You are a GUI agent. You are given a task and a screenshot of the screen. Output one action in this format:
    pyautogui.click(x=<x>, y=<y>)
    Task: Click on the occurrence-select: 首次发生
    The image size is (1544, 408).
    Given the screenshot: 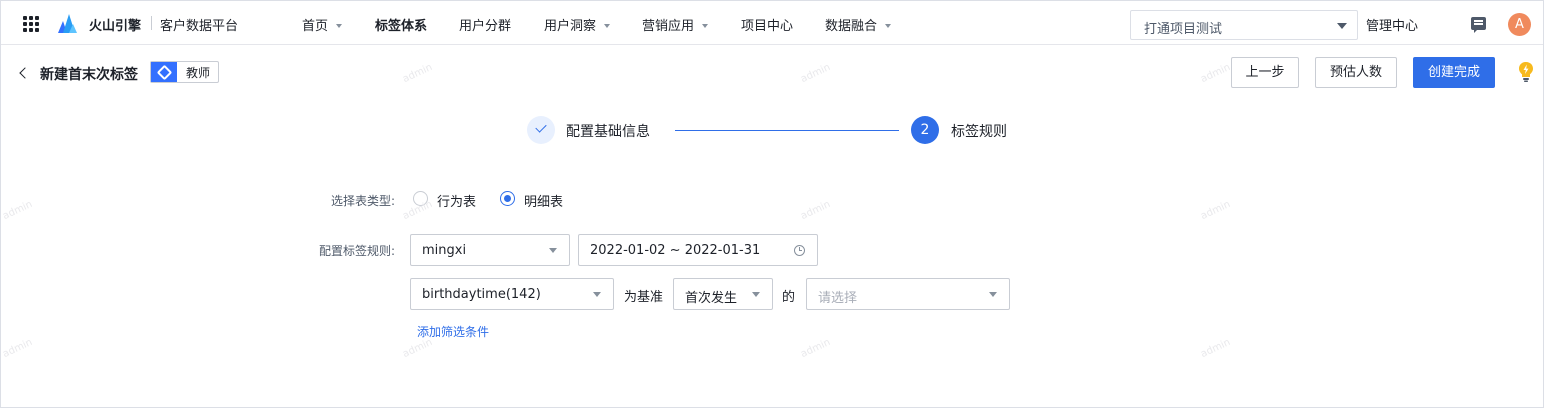 What is the action you would take?
    pyautogui.click(x=723, y=294)
    